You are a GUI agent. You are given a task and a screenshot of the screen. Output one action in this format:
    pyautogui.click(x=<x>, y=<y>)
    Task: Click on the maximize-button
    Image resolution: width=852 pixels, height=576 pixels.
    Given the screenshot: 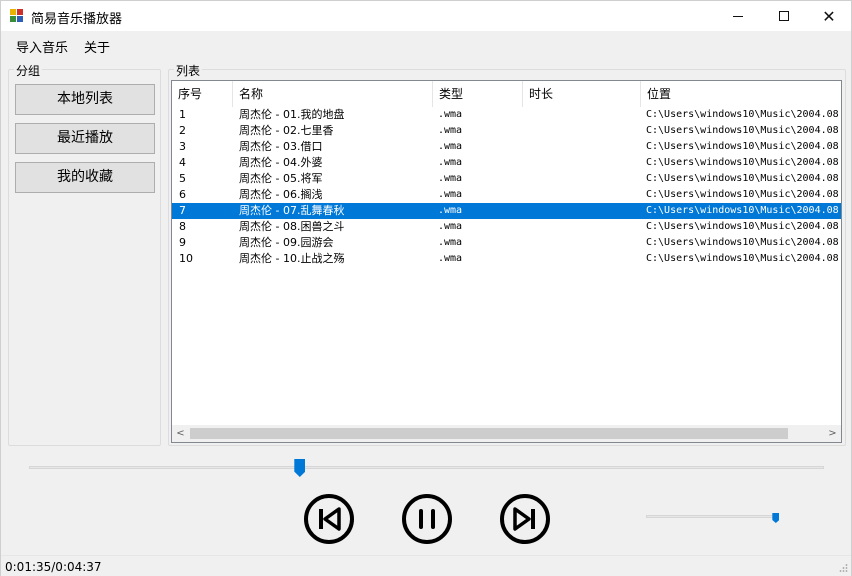 What is the action you would take?
    pyautogui.click(x=784, y=16)
    